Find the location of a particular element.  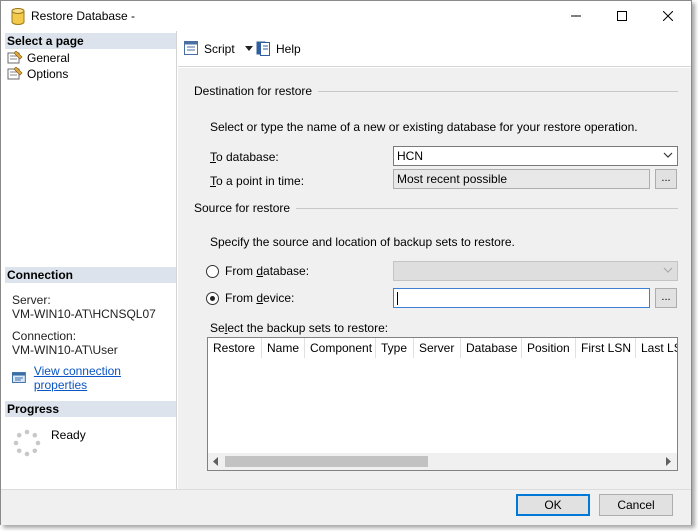

script-button: Script is located at coordinates (222, 48).